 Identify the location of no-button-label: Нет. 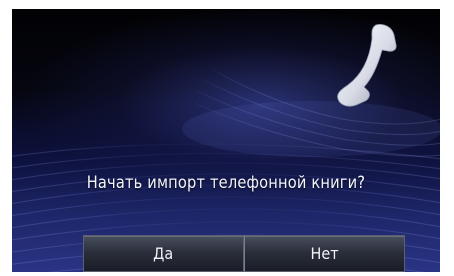
(324, 253).